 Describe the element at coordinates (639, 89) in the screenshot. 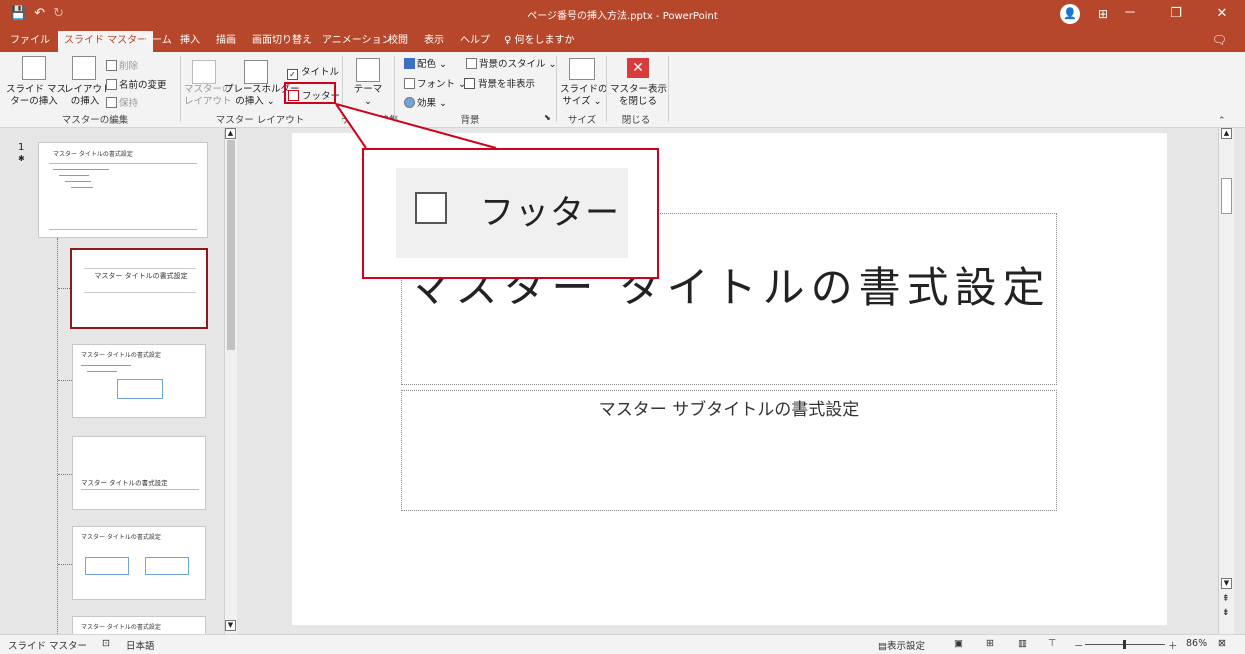

I see `close-master-label-1: マスター表示` at that location.